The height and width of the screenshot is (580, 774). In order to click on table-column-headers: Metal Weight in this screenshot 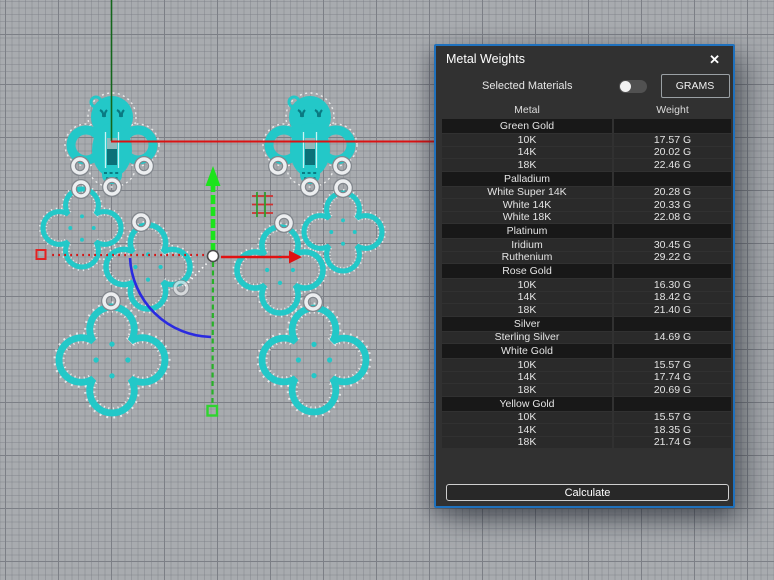, I will do `click(584, 110)`.